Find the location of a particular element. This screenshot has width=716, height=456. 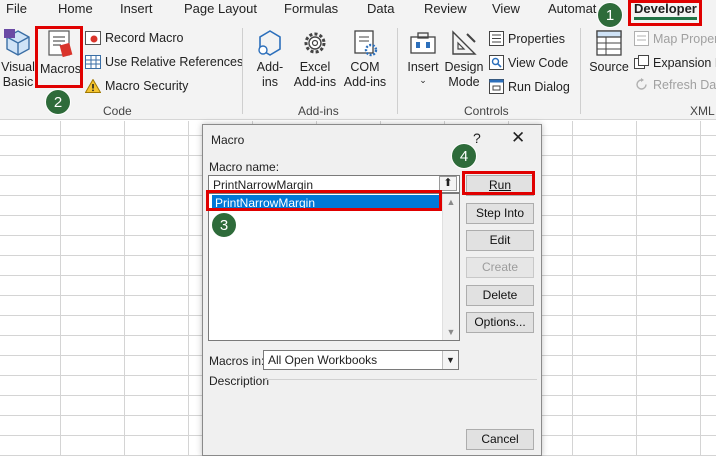

tab-view: View is located at coordinates (506, 8).